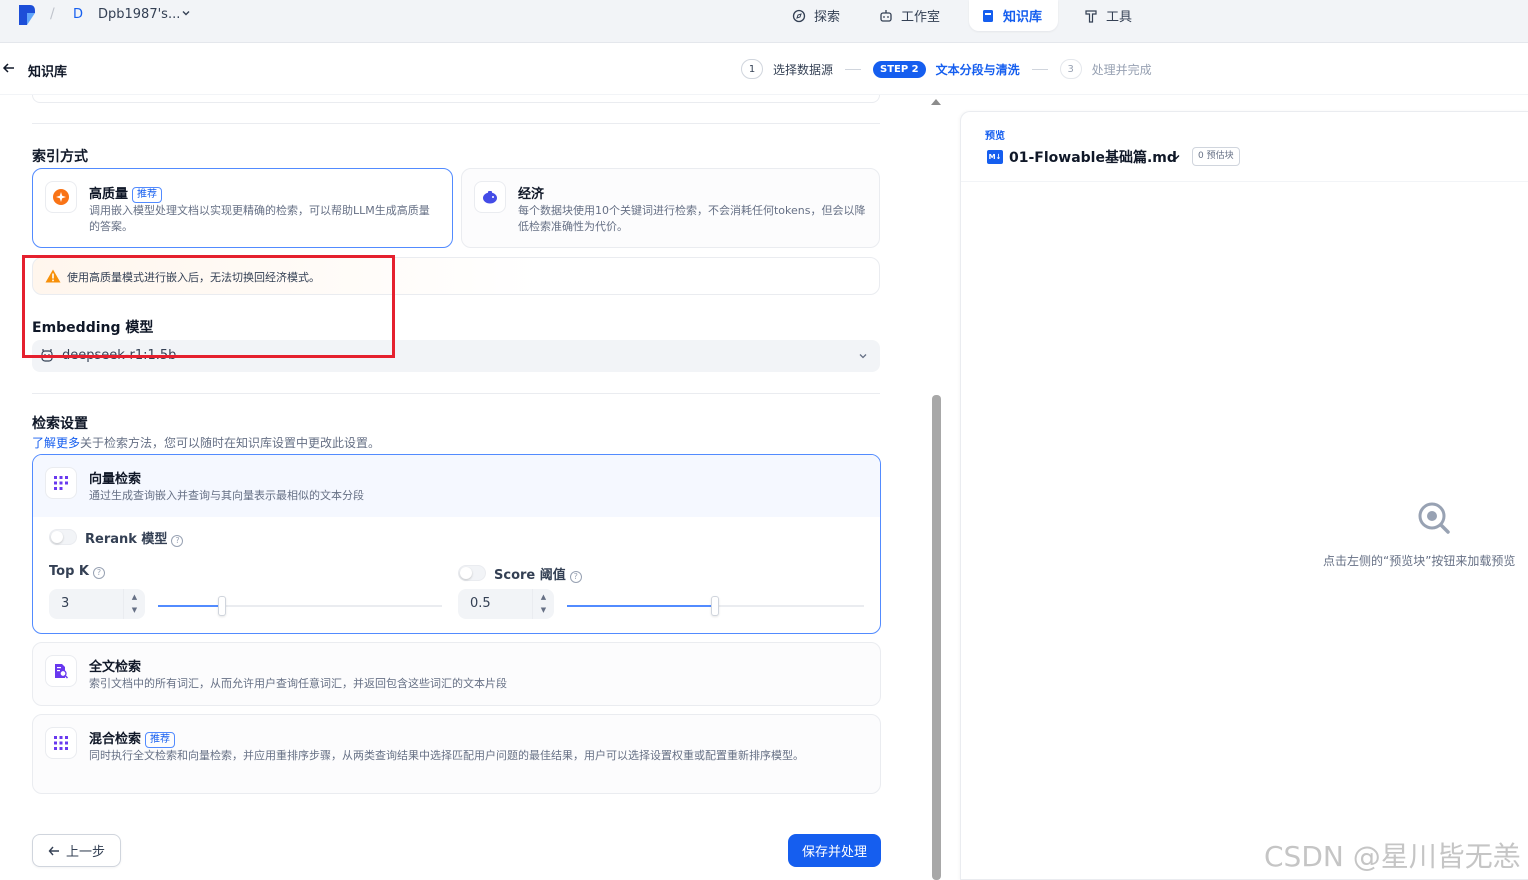 This screenshot has width=1528, height=880. What do you see at coordinates (936, 637) in the screenshot?
I see `scrollbar-thumb` at bounding box center [936, 637].